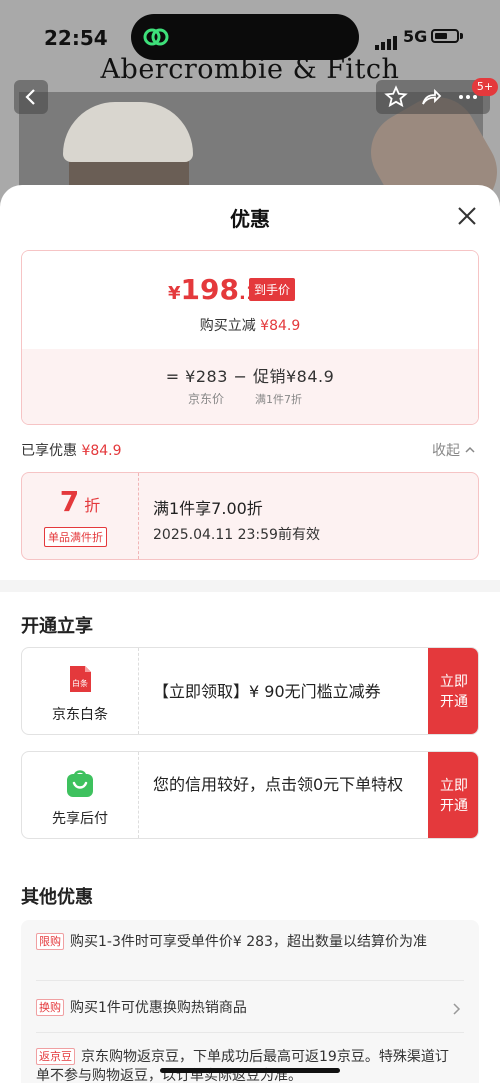  I want to click on other-section-title: 其他优惠, so click(57, 897).